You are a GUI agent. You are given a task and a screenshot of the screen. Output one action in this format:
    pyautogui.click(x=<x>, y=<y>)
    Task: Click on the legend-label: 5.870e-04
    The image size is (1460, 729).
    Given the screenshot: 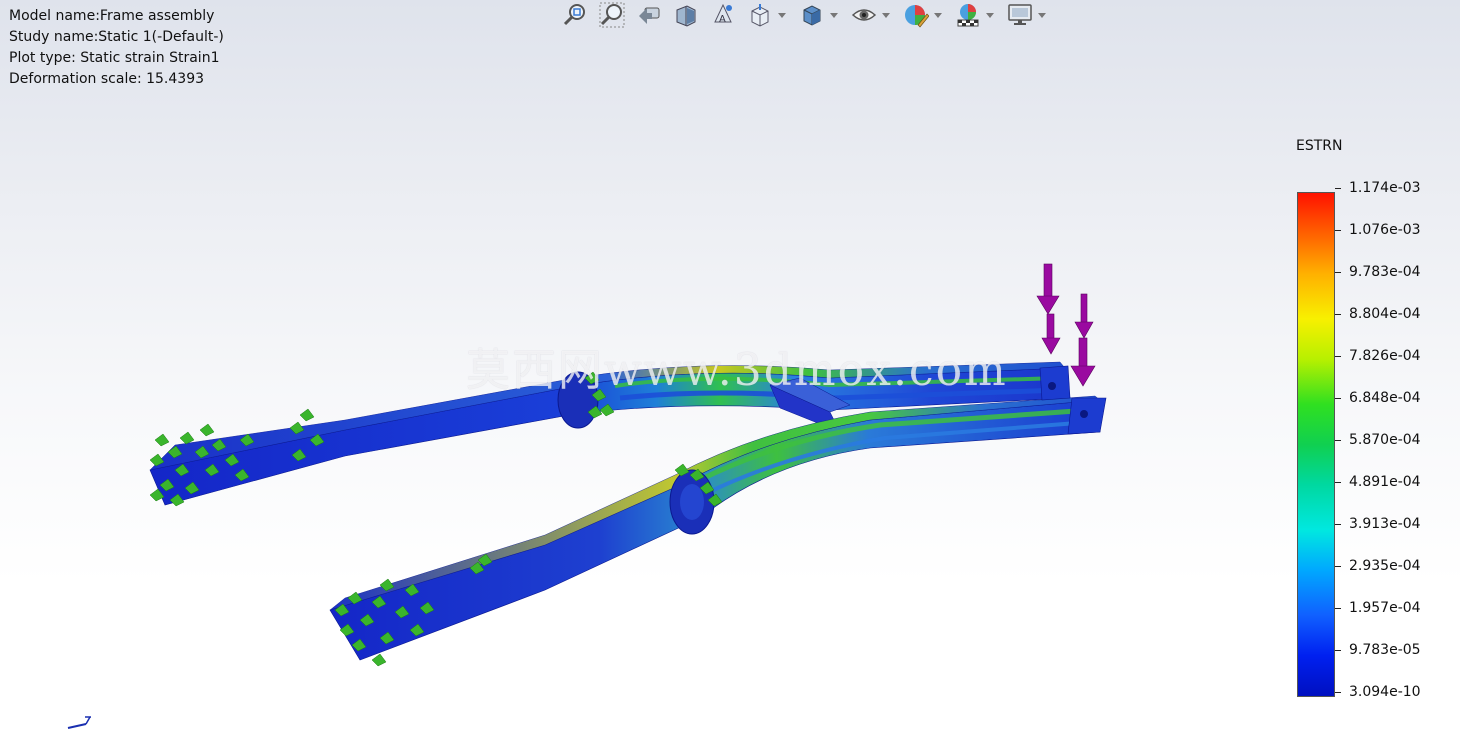 What is the action you would take?
    pyautogui.click(x=1385, y=440)
    